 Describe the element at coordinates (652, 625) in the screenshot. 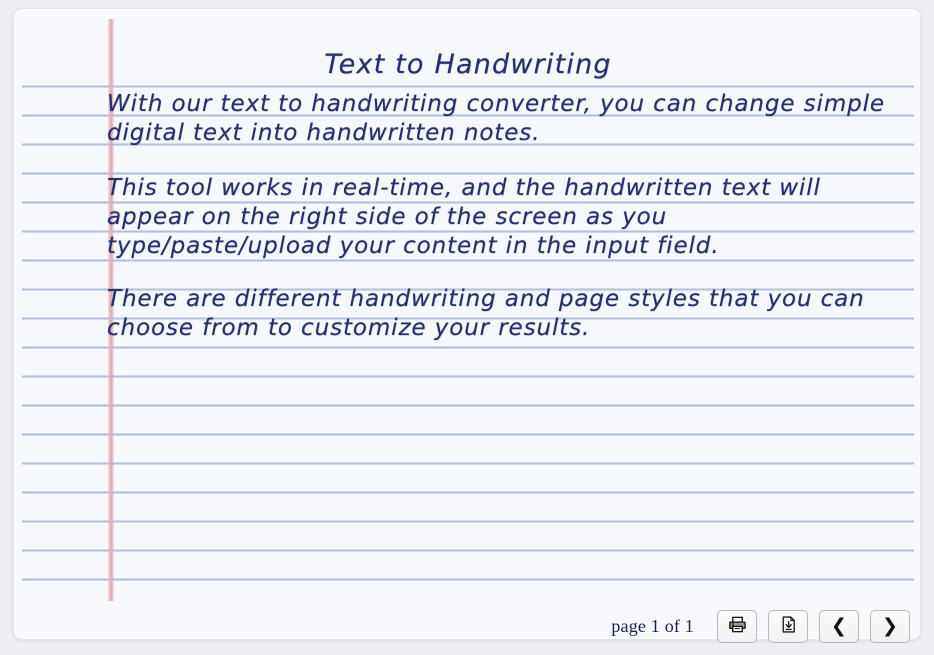

I see `page-indicator: page 1 of 1` at that location.